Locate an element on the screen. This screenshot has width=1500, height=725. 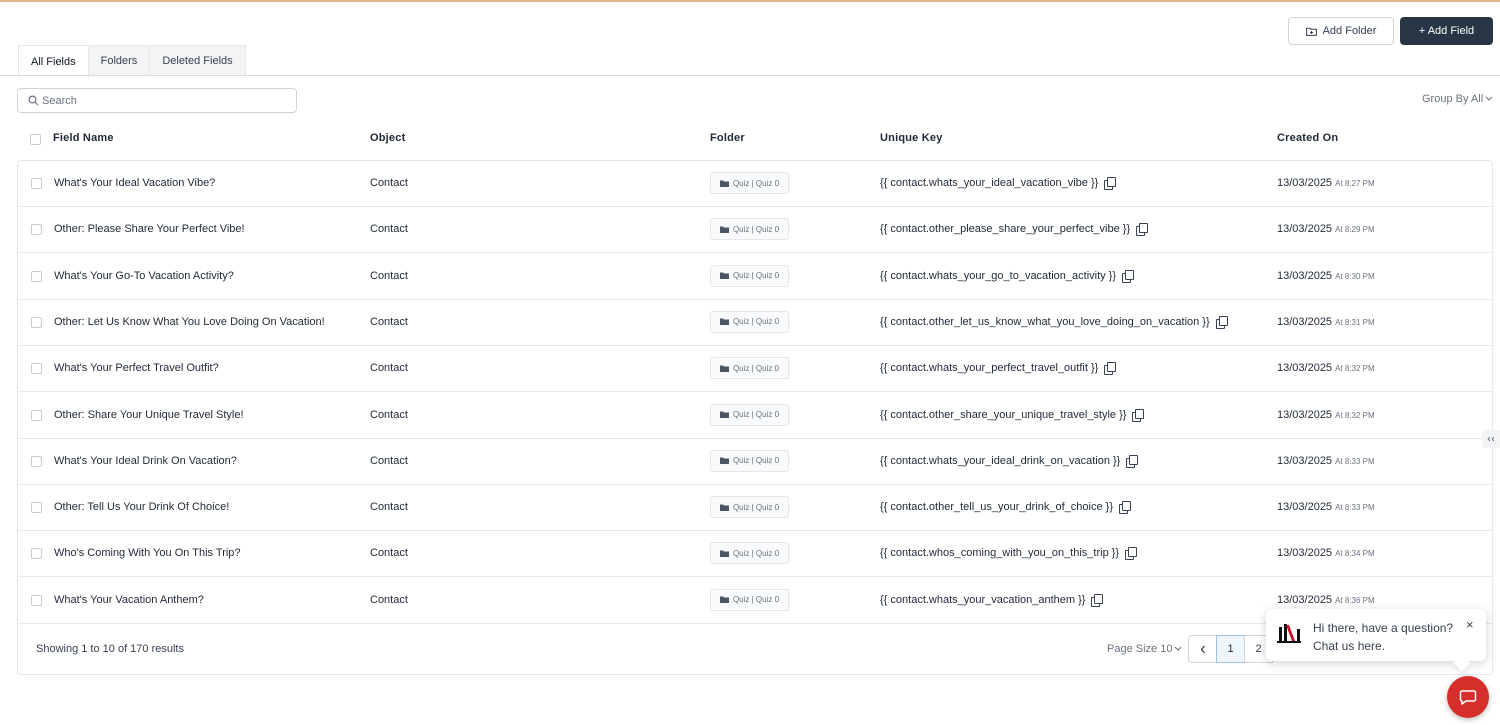
field-name: What's Your Perfect Travel Outfit? is located at coordinates (136, 368).